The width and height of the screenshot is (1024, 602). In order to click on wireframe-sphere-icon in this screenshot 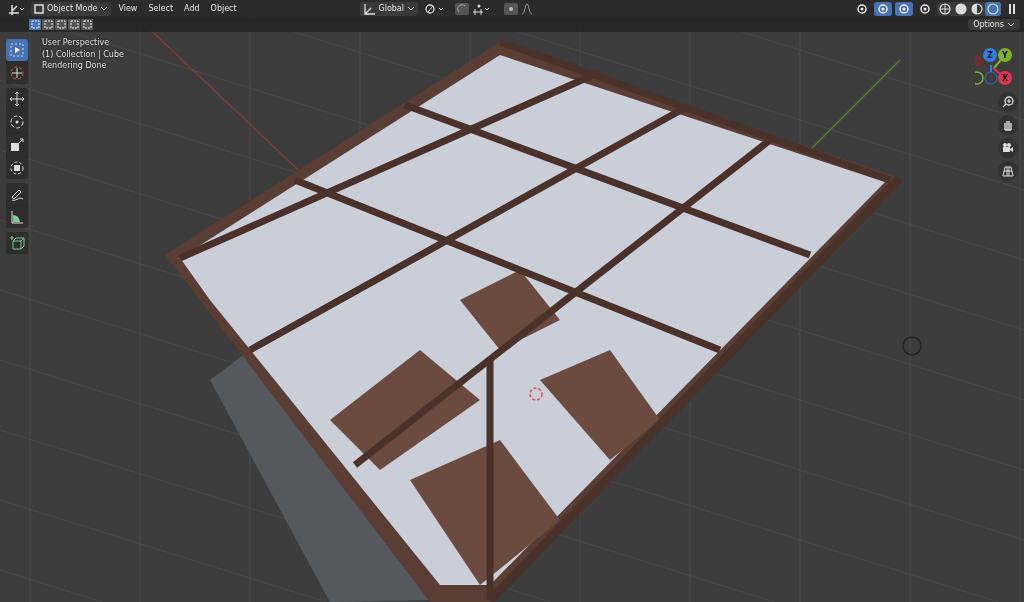, I will do `click(945, 8)`.